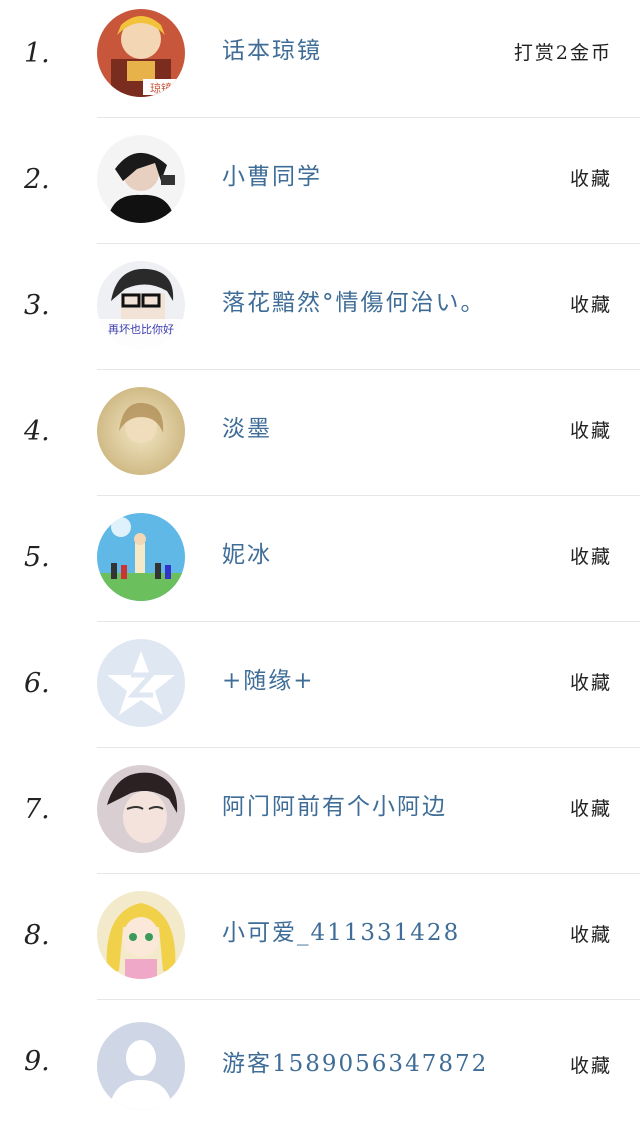  What do you see at coordinates (320, 693) in the screenshot?
I see `list-item: 6. +随缘+ 收藏` at bounding box center [320, 693].